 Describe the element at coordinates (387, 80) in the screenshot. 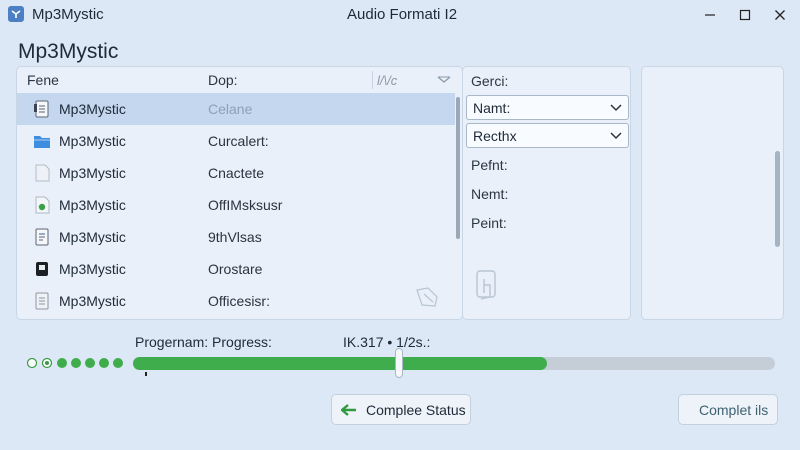

I see `column-header-extra: l/\/c` at that location.